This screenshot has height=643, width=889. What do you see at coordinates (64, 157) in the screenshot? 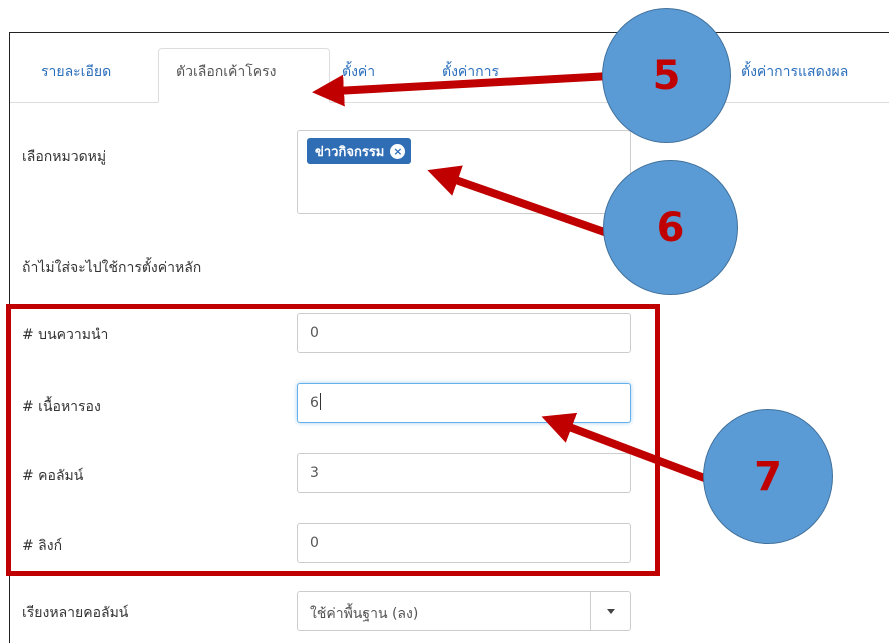
I see `category-label: เลือกหมวดหมู่` at bounding box center [64, 157].